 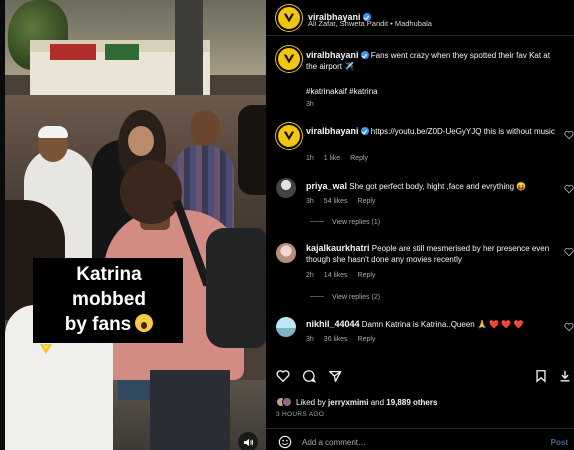 I want to click on author-avatar, so click(x=289, y=18).